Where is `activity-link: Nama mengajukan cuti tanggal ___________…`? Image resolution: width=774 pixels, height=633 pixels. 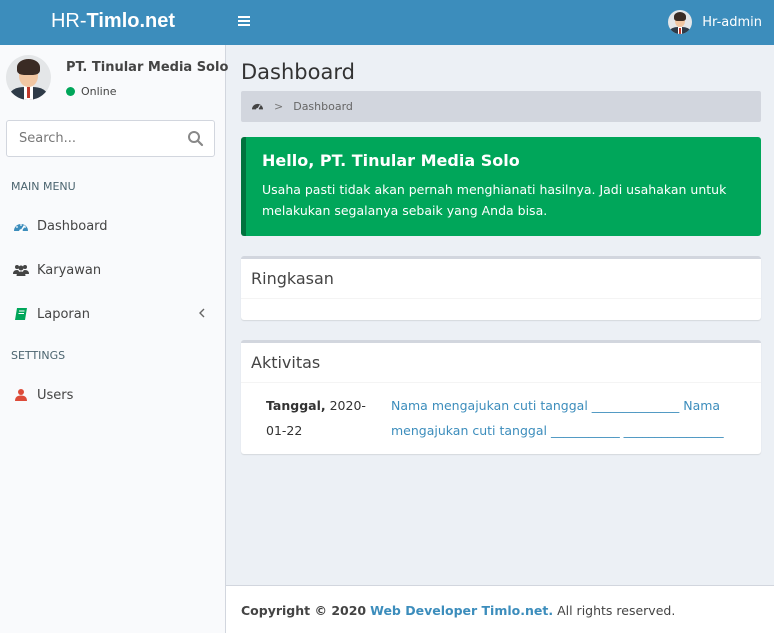 activity-link: Nama mengajukan cuti tanggal ___________… is located at coordinates (566, 418).